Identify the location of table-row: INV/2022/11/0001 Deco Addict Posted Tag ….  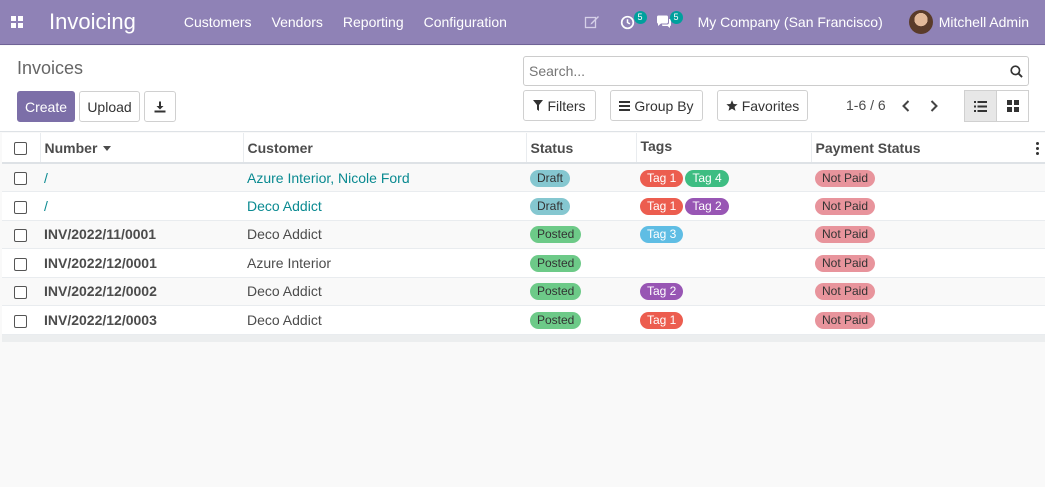
(523, 234).